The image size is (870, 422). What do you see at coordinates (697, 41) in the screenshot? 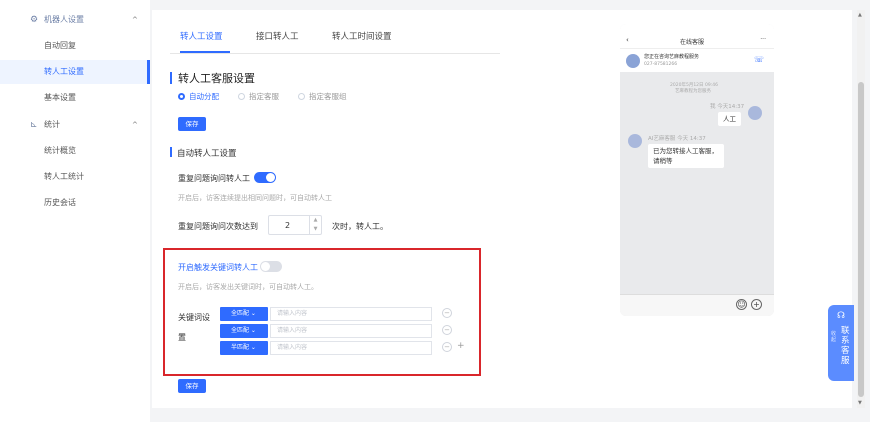
I see `phone-header: ‹ 在线客服 ···` at bounding box center [697, 41].